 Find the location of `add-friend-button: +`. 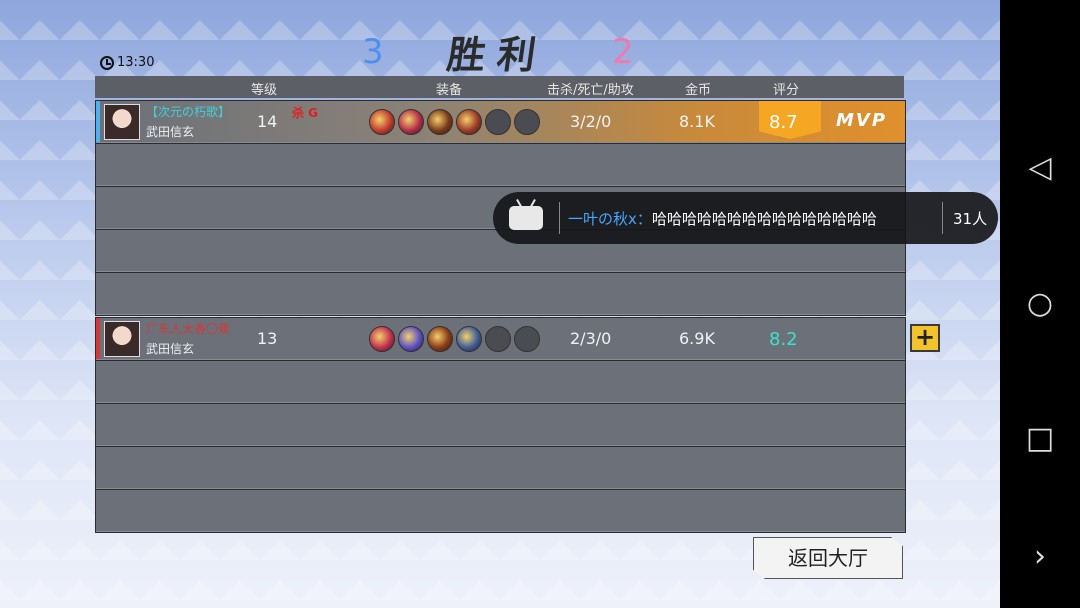

add-friend-button: + is located at coordinates (925, 338).